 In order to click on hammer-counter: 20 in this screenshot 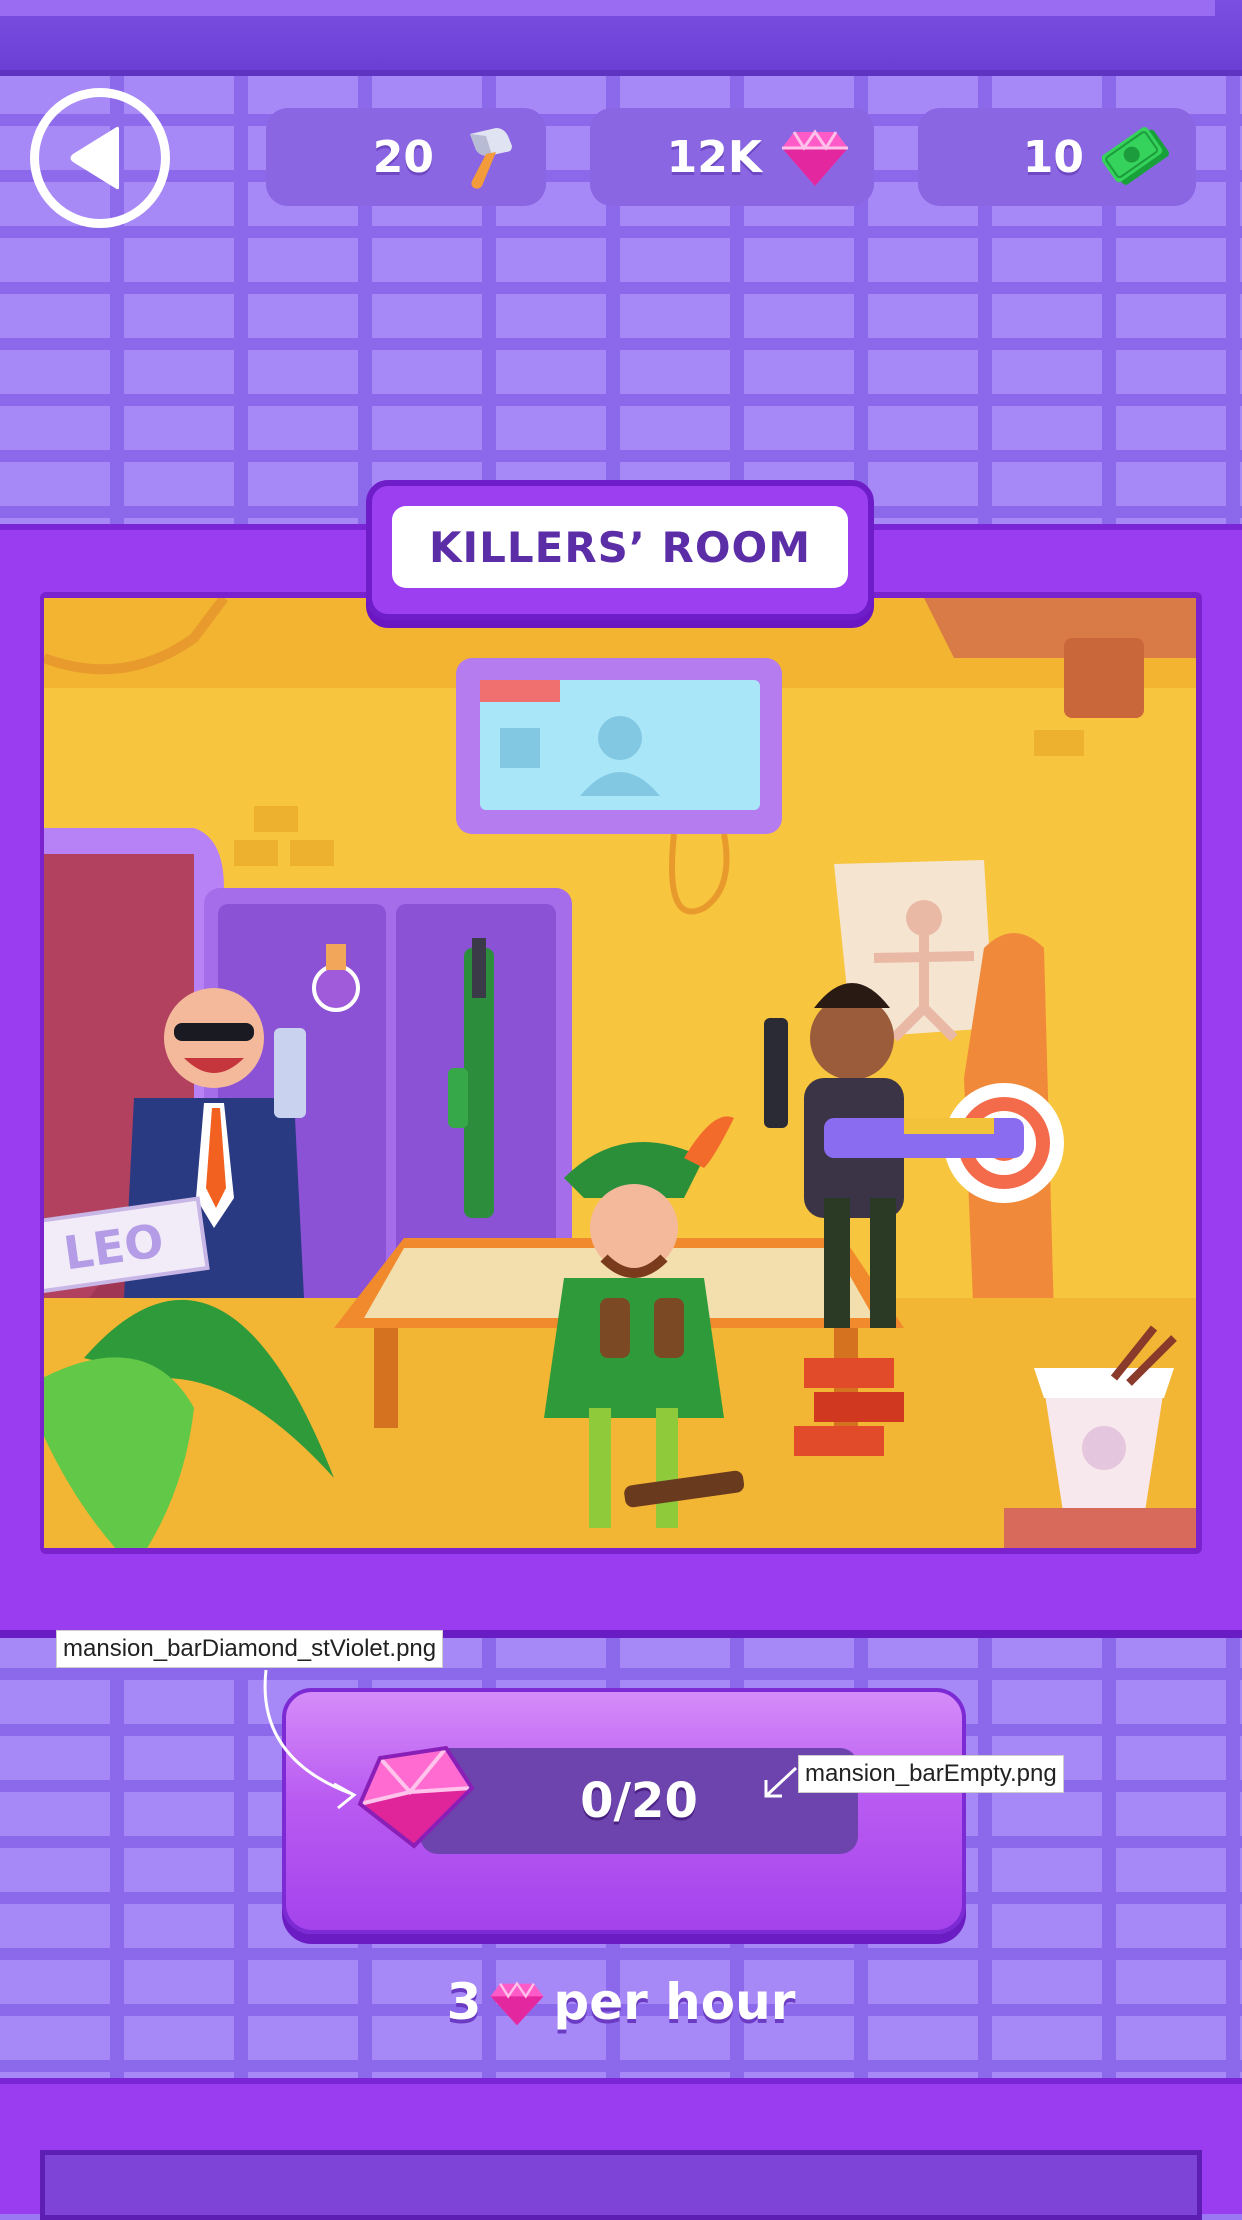, I will do `click(406, 157)`.